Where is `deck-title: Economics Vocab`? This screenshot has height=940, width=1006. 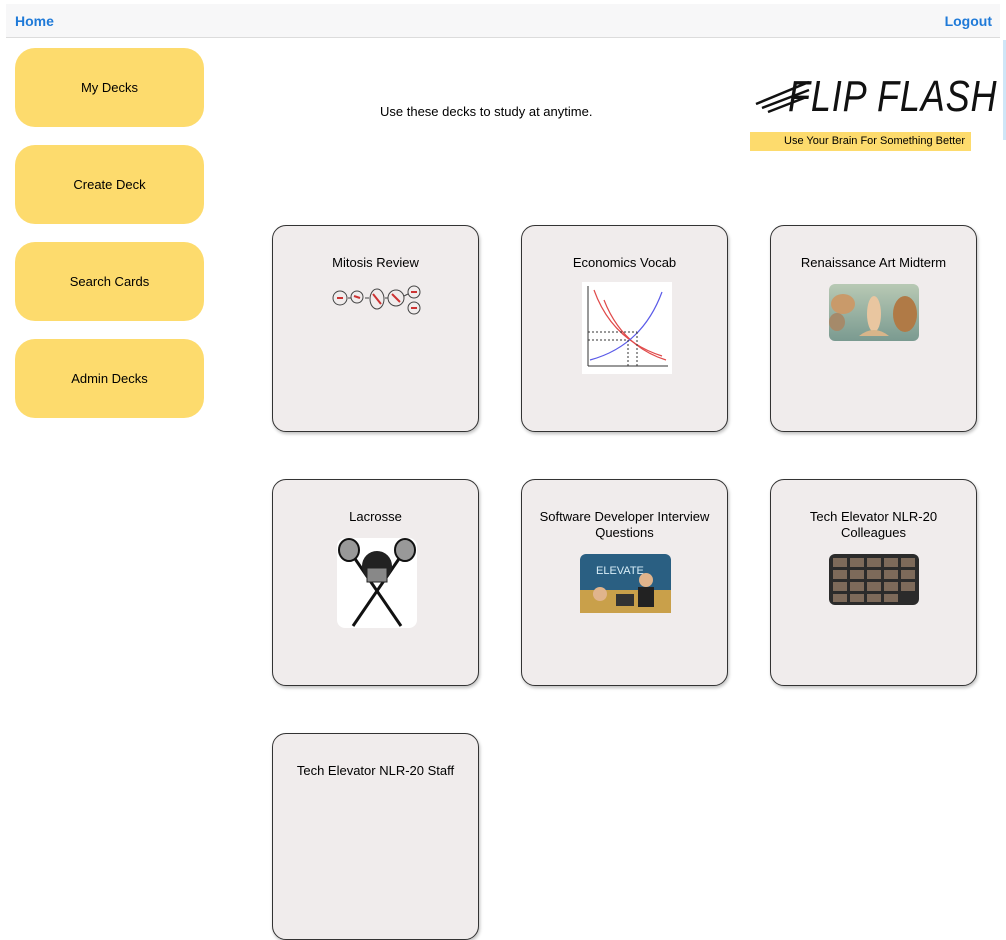 deck-title: Economics Vocab is located at coordinates (624, 262).